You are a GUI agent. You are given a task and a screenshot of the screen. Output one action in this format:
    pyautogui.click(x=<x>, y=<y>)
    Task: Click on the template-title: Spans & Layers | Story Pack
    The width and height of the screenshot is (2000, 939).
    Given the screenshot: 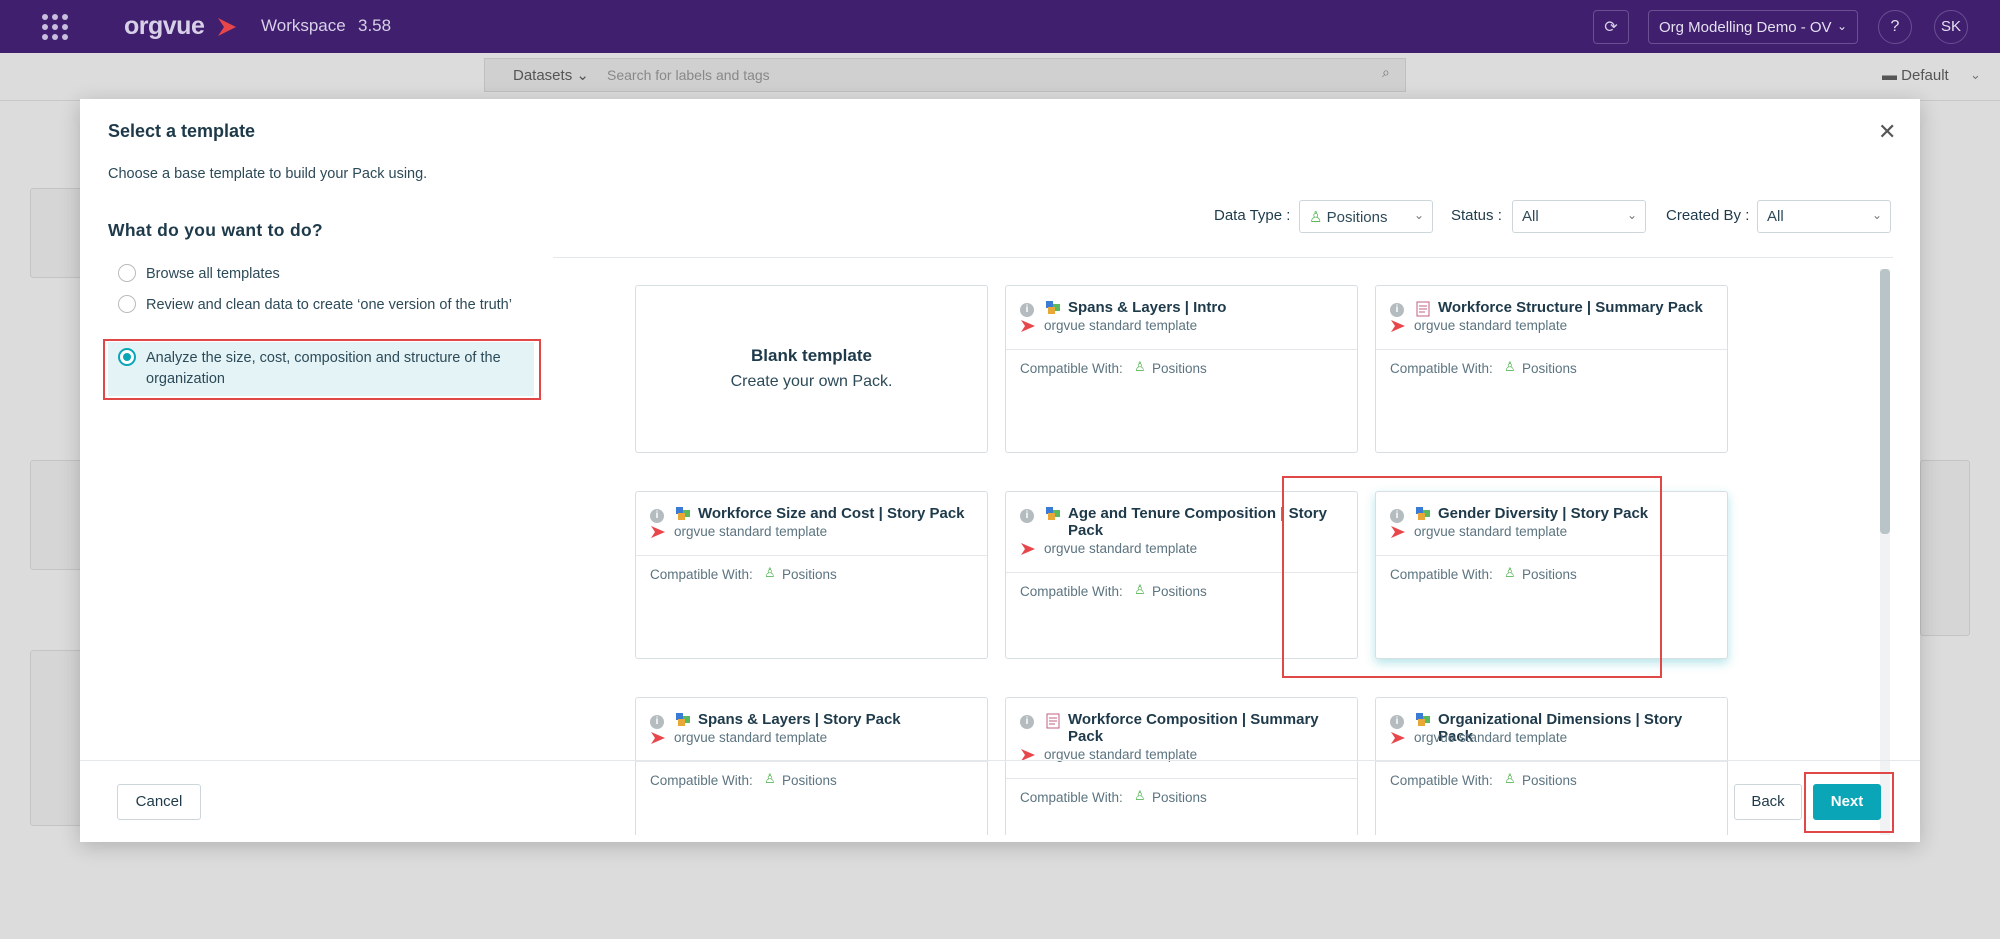 What is the action you would take?
    pyautogui.click(x=799, y=719)
    